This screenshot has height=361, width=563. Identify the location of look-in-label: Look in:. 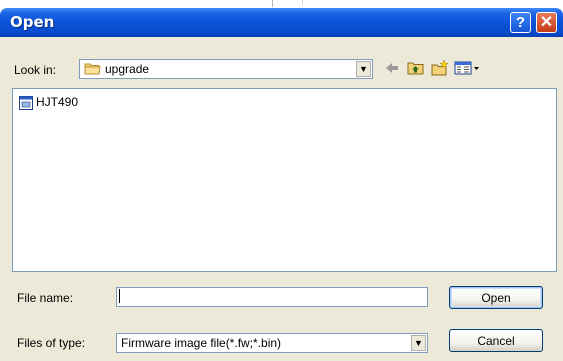
(35, 70).